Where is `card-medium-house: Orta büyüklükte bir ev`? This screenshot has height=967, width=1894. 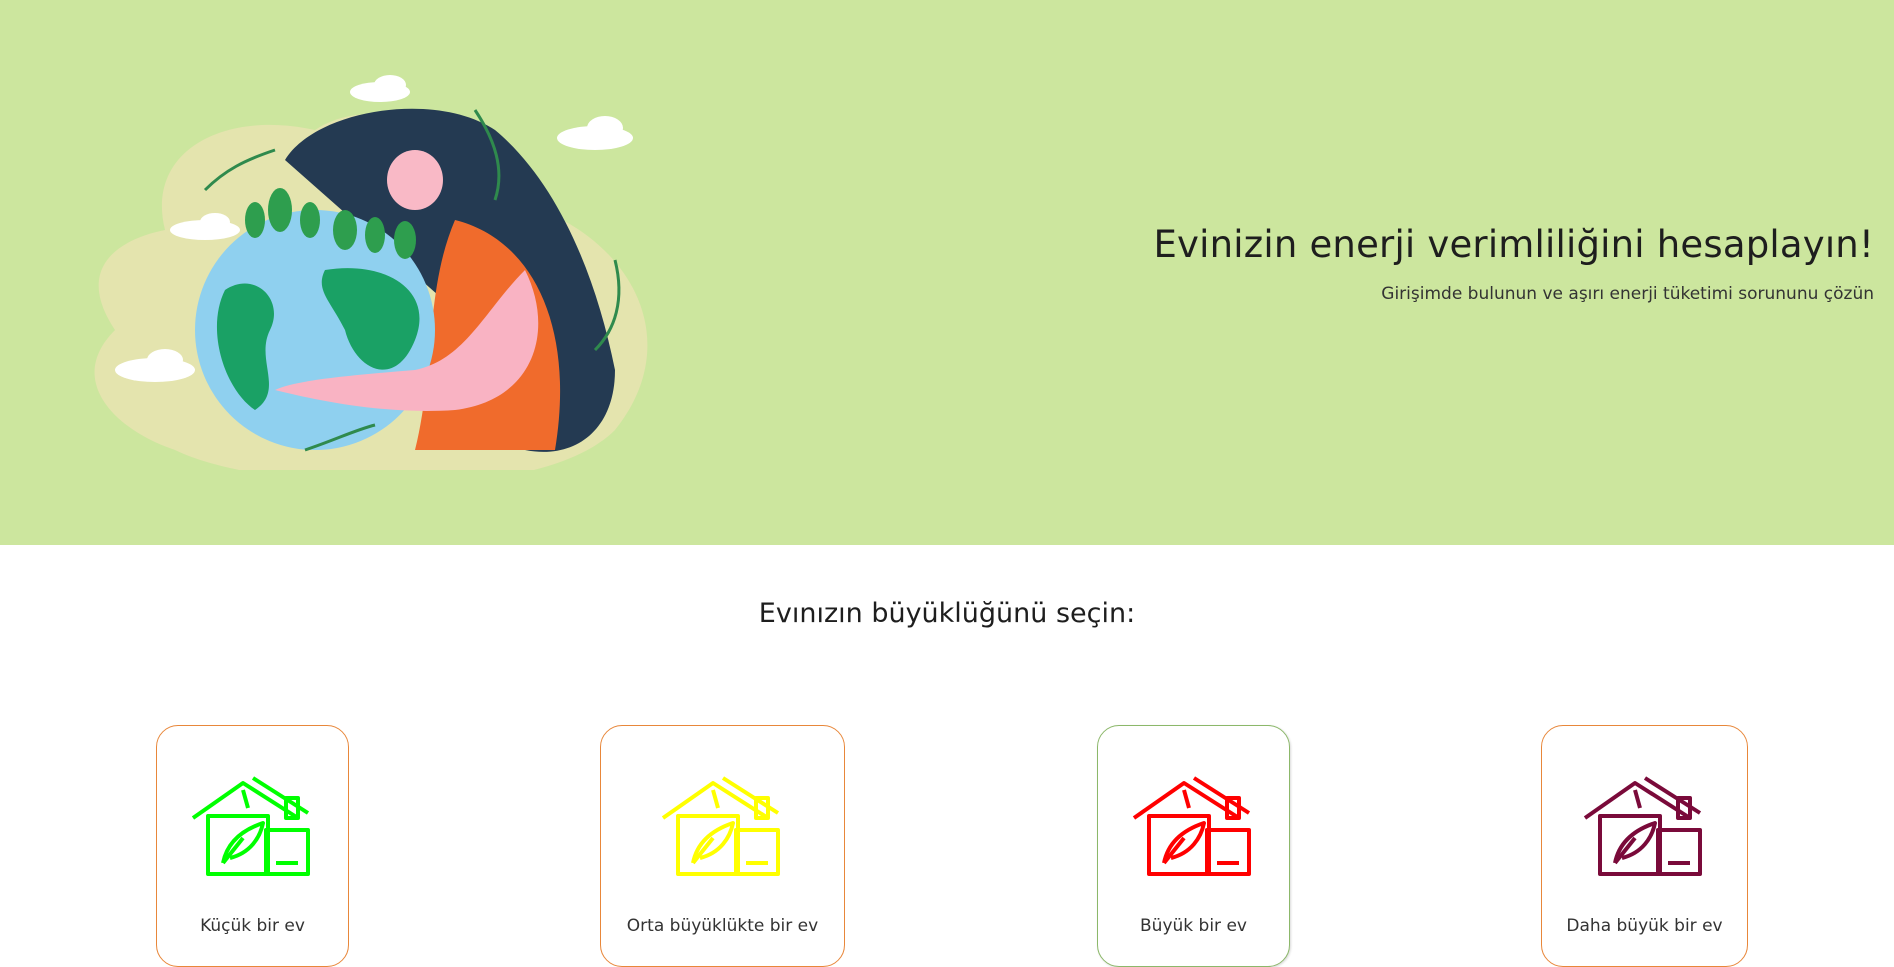 card-medium-house: Orta büyüklükte bir ev is located at coordinates (722, 846).